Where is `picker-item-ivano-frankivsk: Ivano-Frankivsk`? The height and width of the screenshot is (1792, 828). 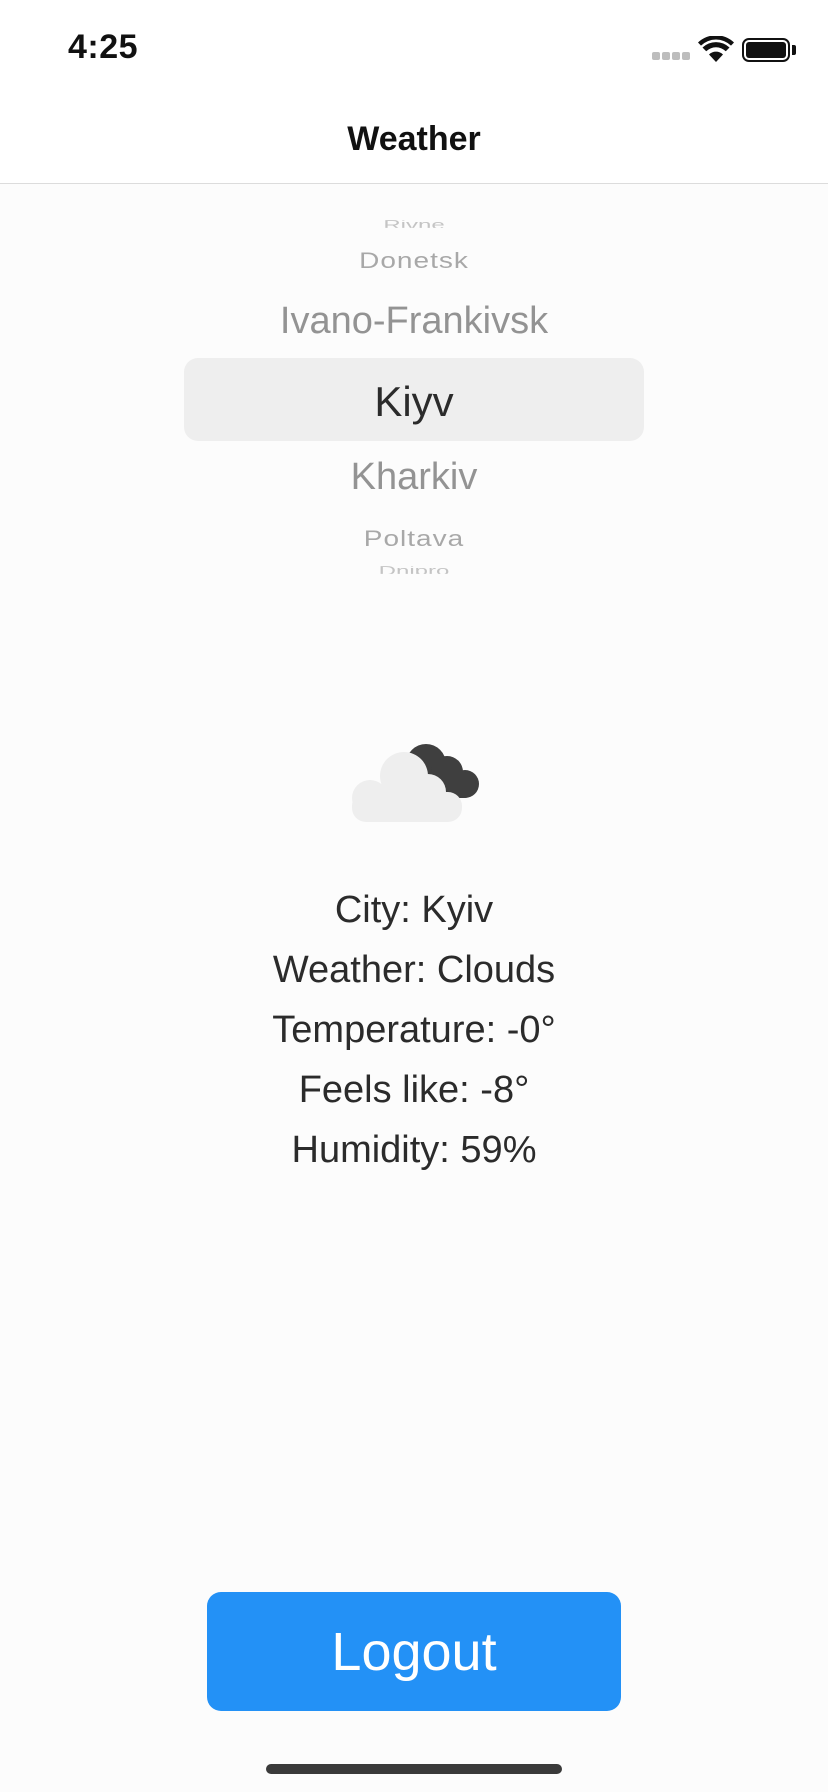
picker-item-ivano-frankivsk: Ivano-Frankivsk is located at coordinates (414, 321).